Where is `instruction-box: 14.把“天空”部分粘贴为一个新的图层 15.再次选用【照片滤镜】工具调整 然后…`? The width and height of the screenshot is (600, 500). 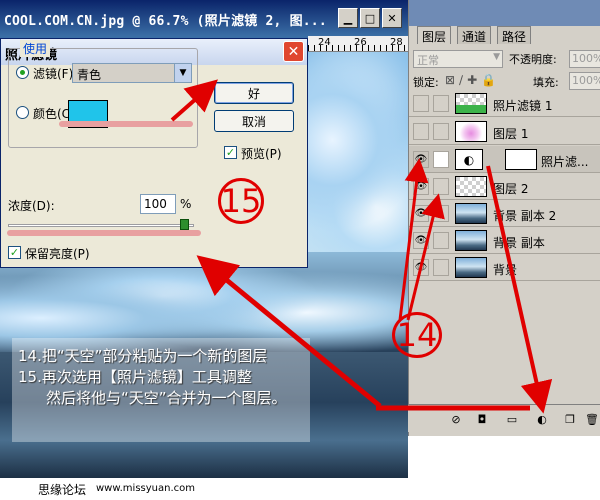
instruction-box: 14.把“天空”部分粘贴为一个新的图层 15.再次选用【照片滤镜】工具调整 然后… is located at coordinates (161, 390).